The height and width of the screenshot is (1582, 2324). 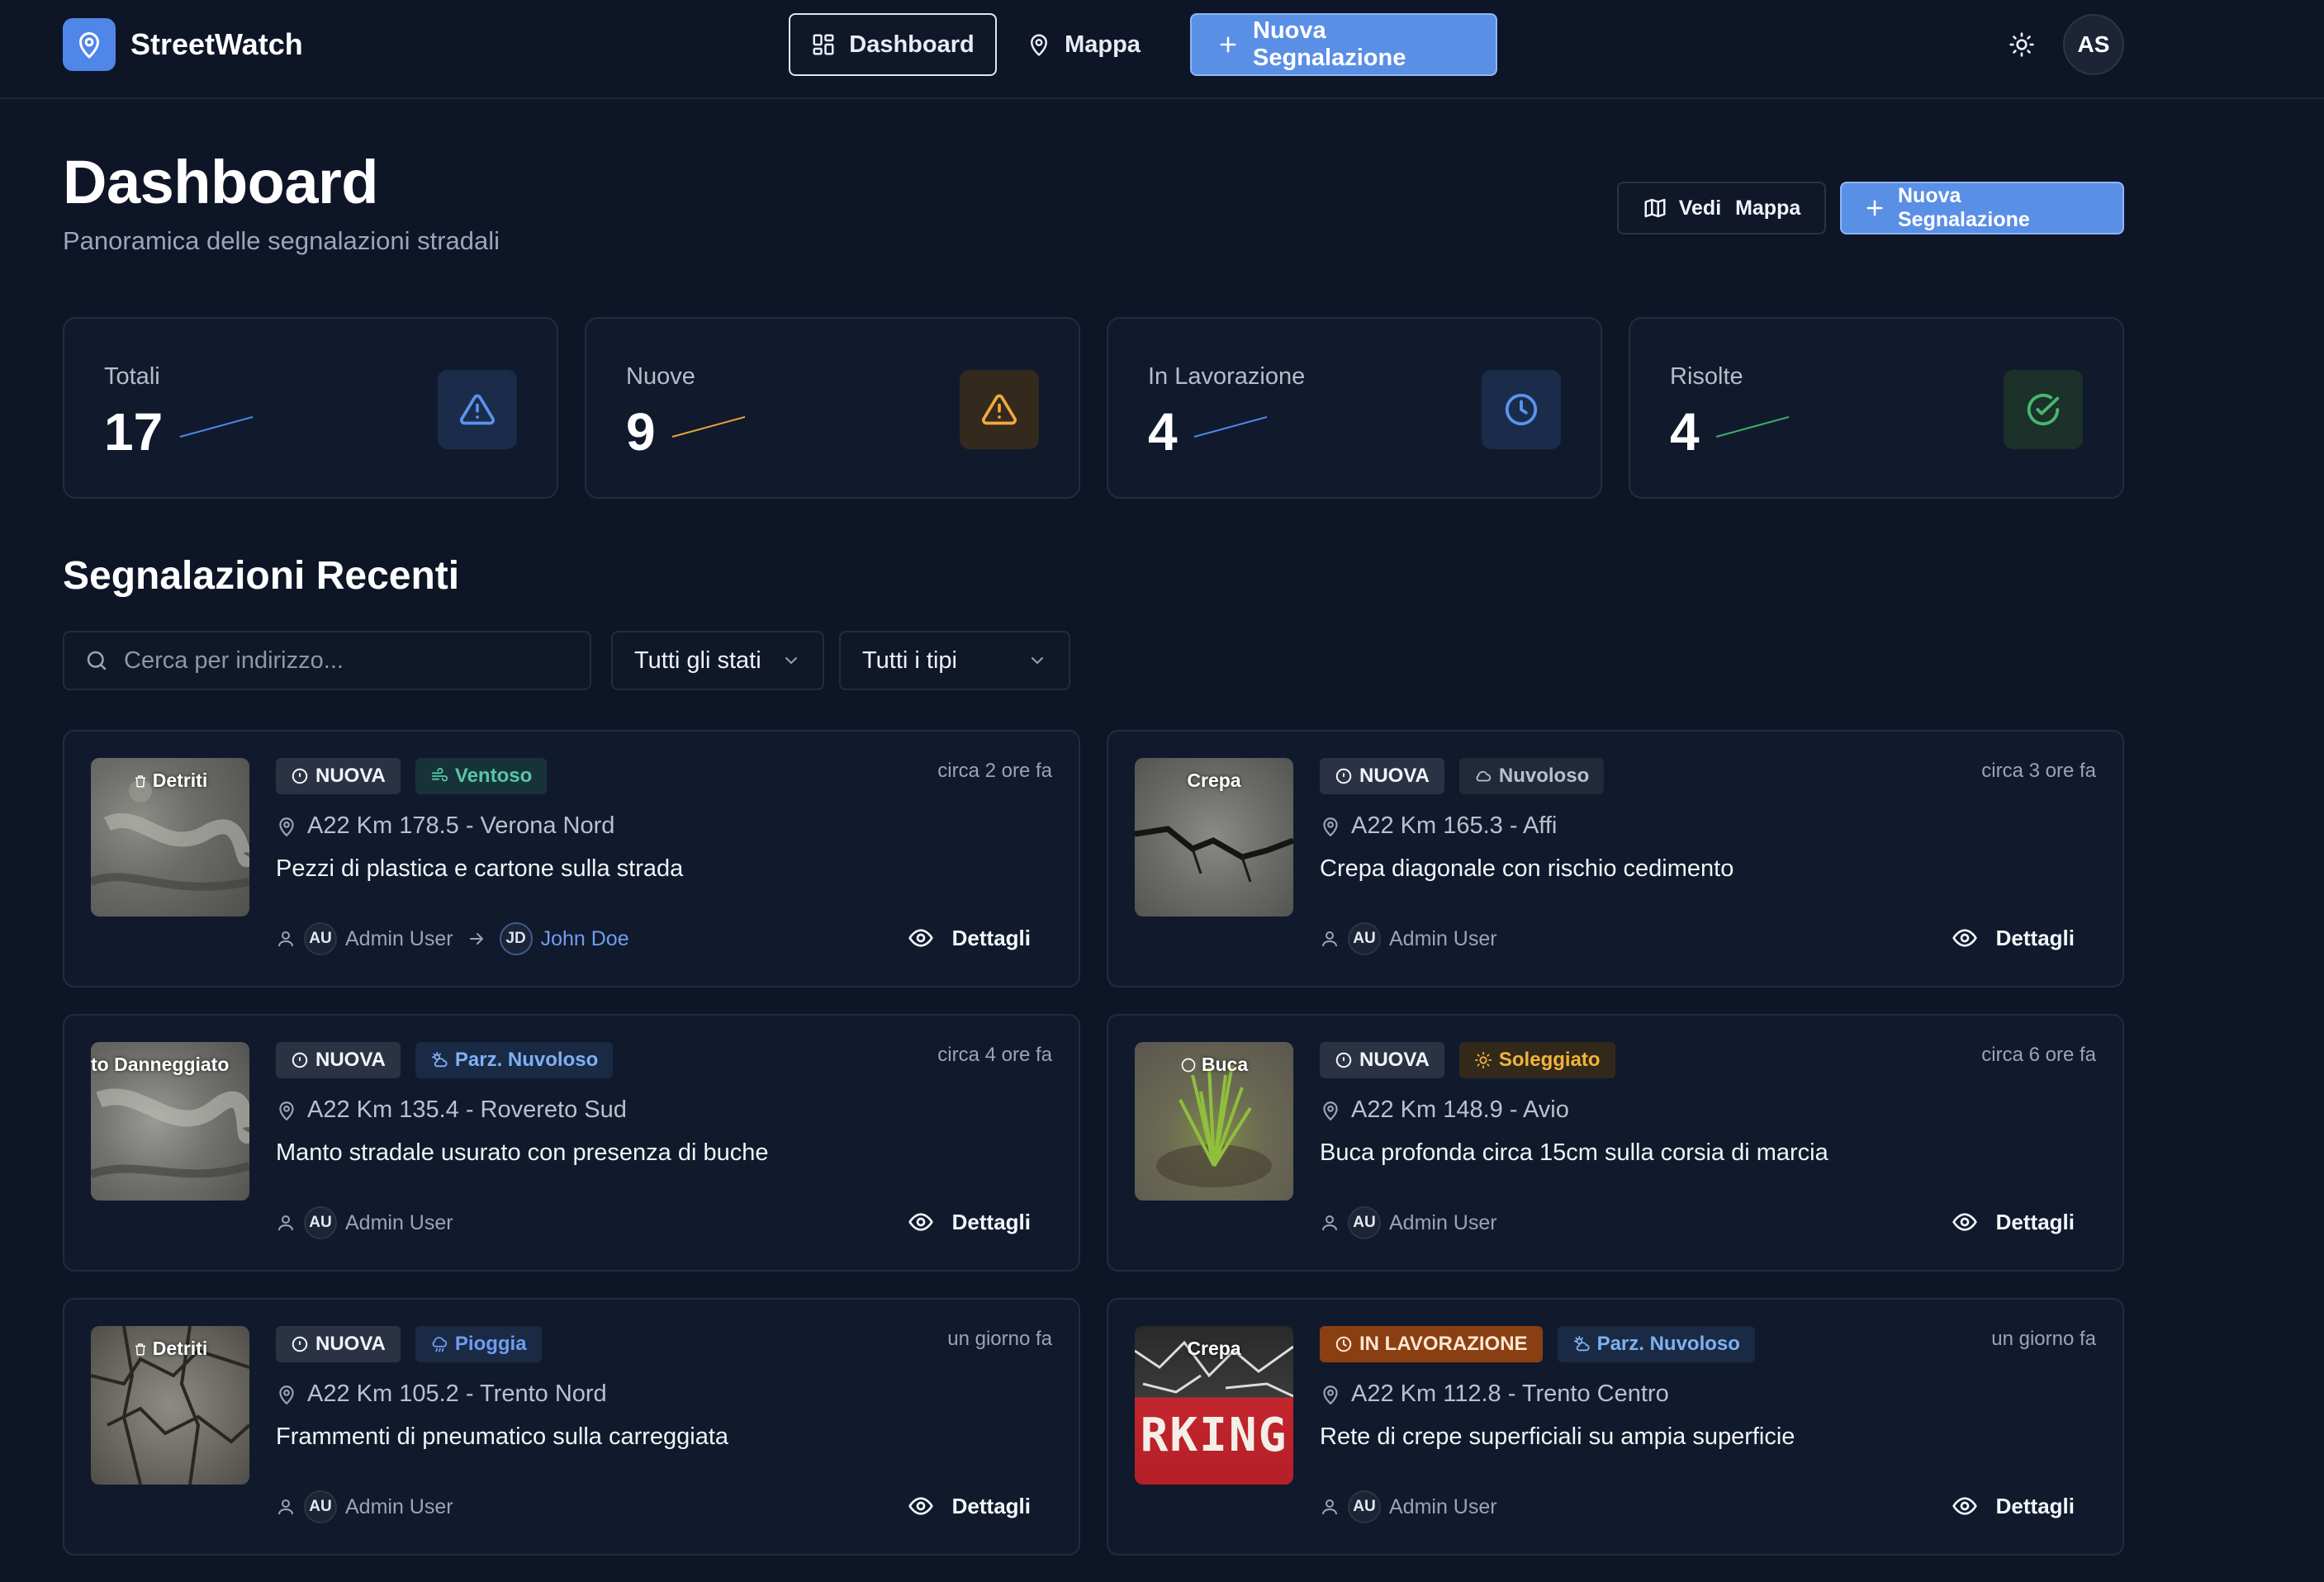 I want to click on report-thumbnail: to Danneggiato, so click(x=170, y=1121).